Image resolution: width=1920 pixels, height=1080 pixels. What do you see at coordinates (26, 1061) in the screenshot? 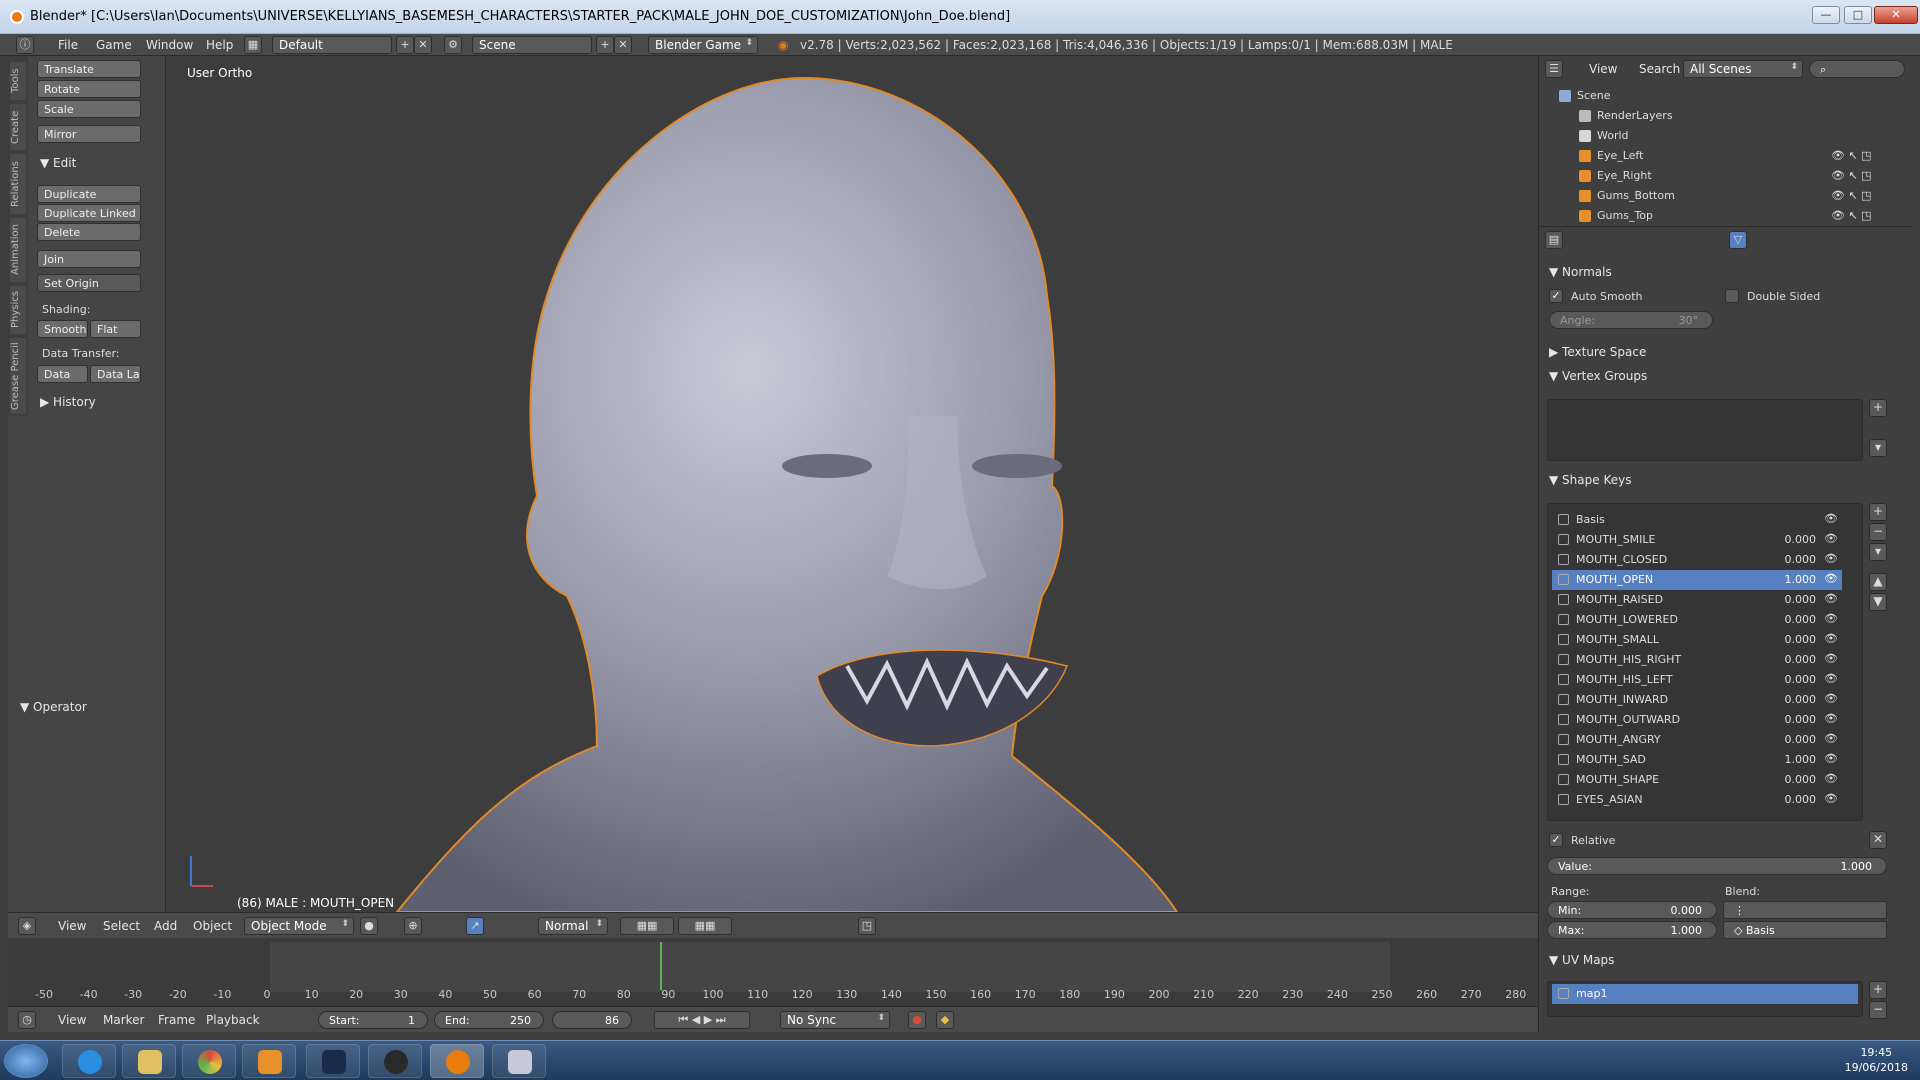
I see `start-button` at bounding box center [26, 1061].